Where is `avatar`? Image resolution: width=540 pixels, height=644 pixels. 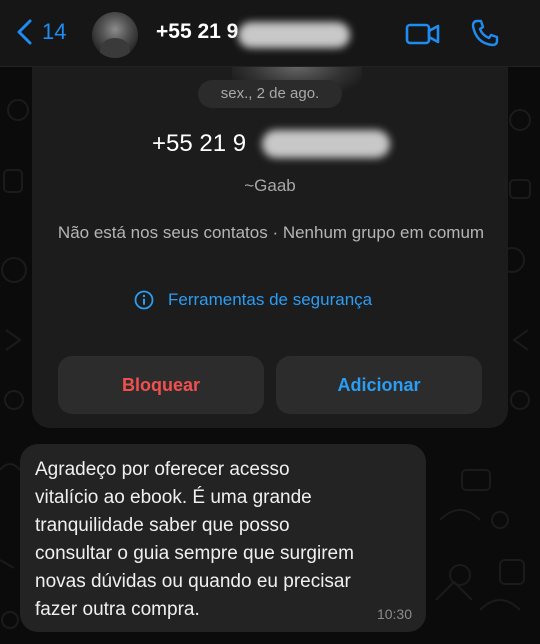
avatar is located at coordinates (115, 35).